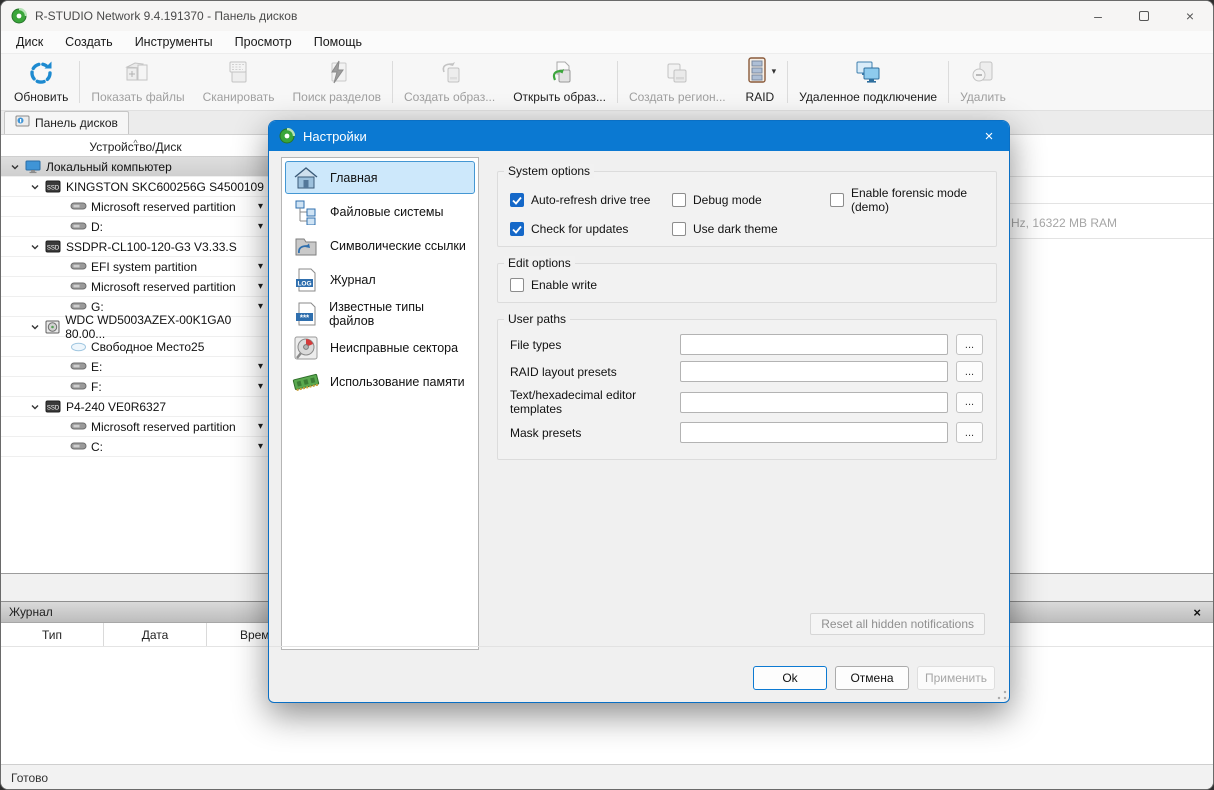 This screenshot has width=1214, height=790. What do you see at coordinates (41, 82) in the screenshot?
I see `refresh-button: Обновить` at bounding box center [41, 82].